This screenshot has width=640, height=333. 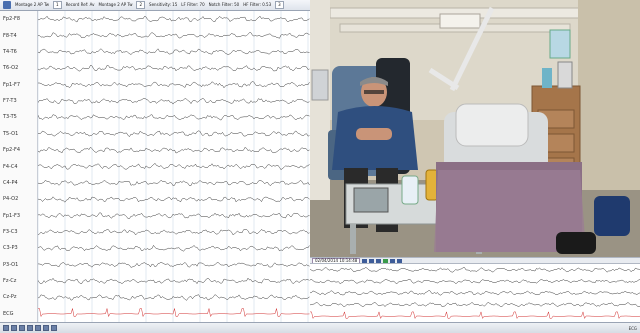 What do you see at coordinates (10, 281) in the screenshot?
I see `channel-label: Fz-Cz` at bounding box center [10, 281].